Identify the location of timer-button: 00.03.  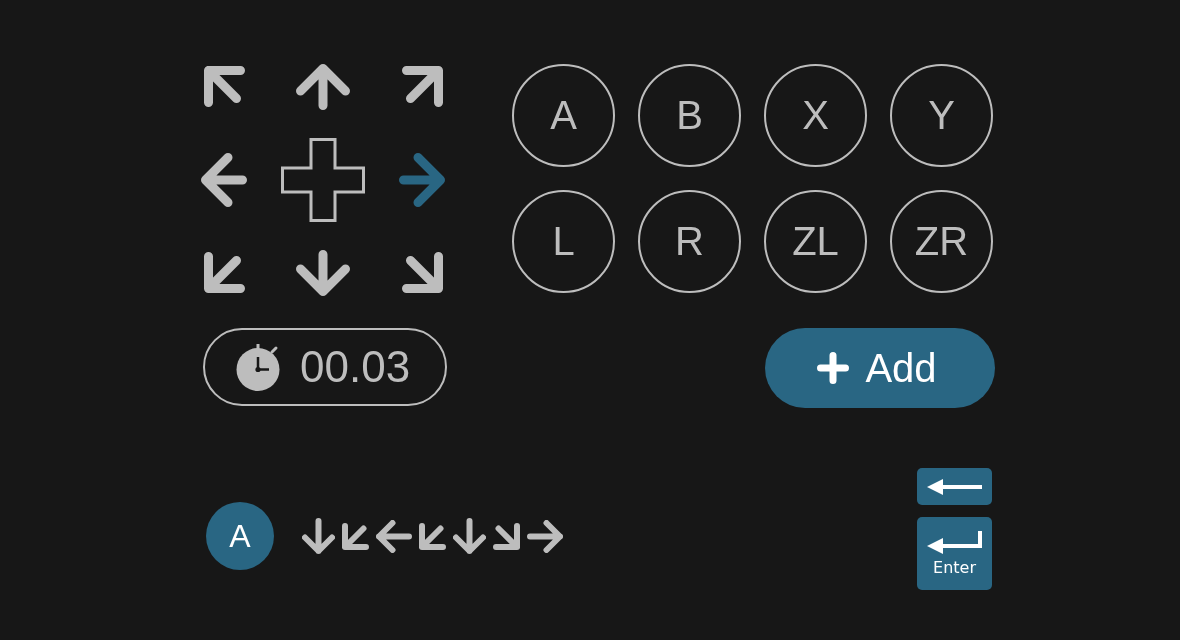
(325, 367).